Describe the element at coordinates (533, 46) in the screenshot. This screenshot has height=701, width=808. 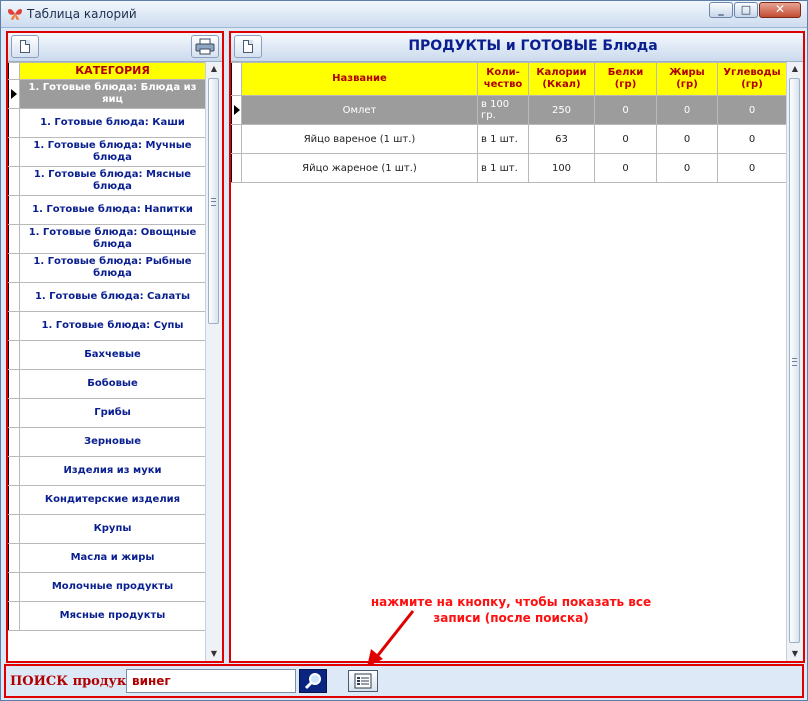
I see `products-title: ПРОДУКТЫ и ГОТОВЫЕ Блюда` at that location.